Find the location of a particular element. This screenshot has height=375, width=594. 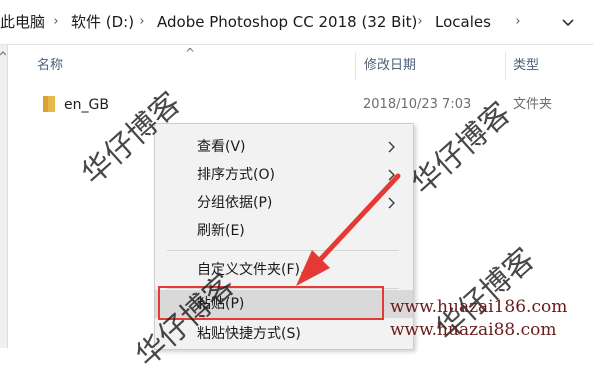

menu-item-label: 排序方式(O) is located at coordinates (236, 175).